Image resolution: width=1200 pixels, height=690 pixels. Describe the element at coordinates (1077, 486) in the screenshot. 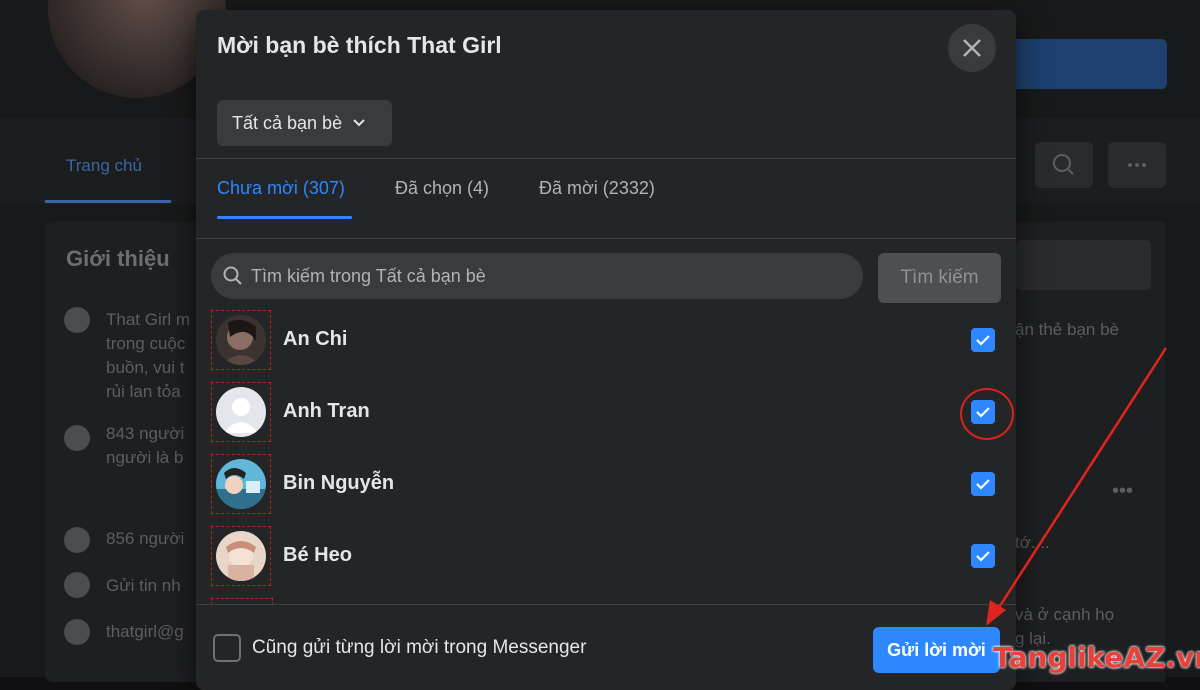

I see `annotation-arrow` at that location.